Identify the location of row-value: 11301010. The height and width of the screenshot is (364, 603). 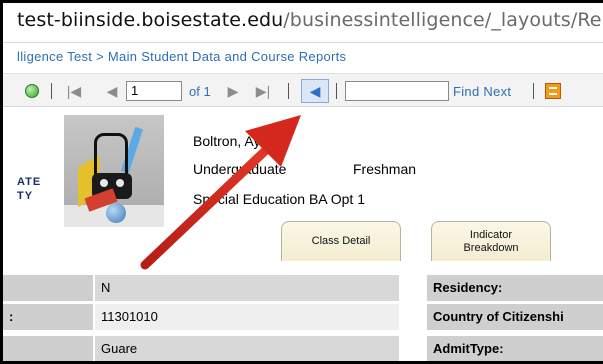
(247, 317).